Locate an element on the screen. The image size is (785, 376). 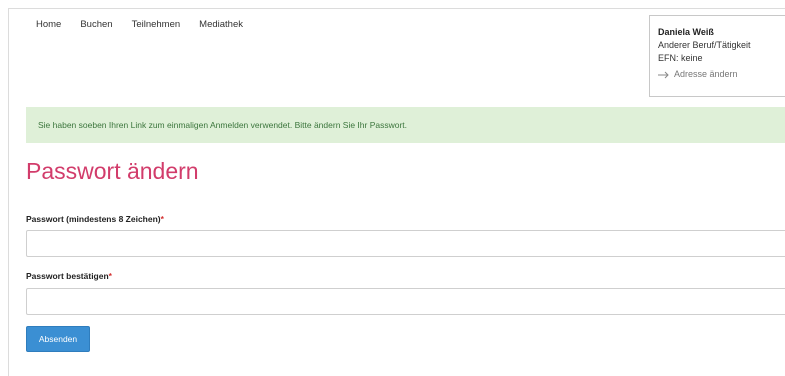
change-address-label: Adresse ändern is located at coordinates (706, 74).